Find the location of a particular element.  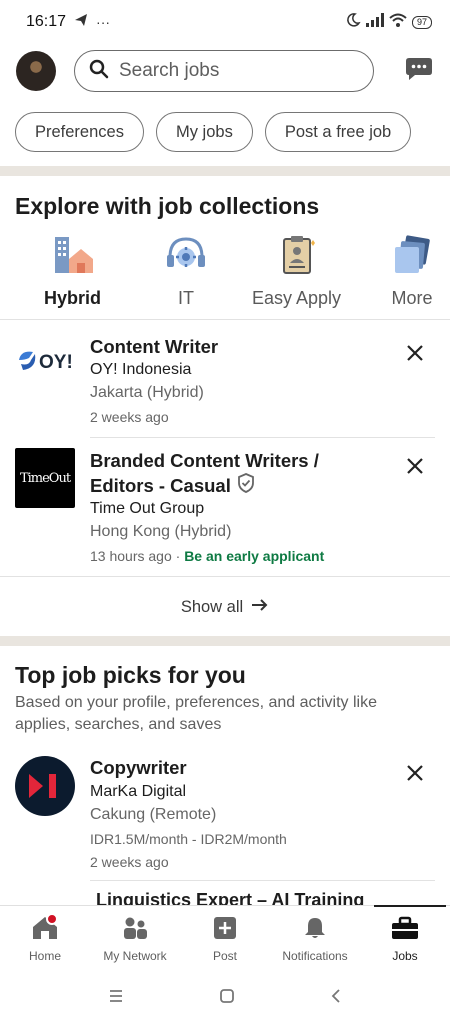

job-title-line2: Editors - Casual is located at coordinates (160, 485).